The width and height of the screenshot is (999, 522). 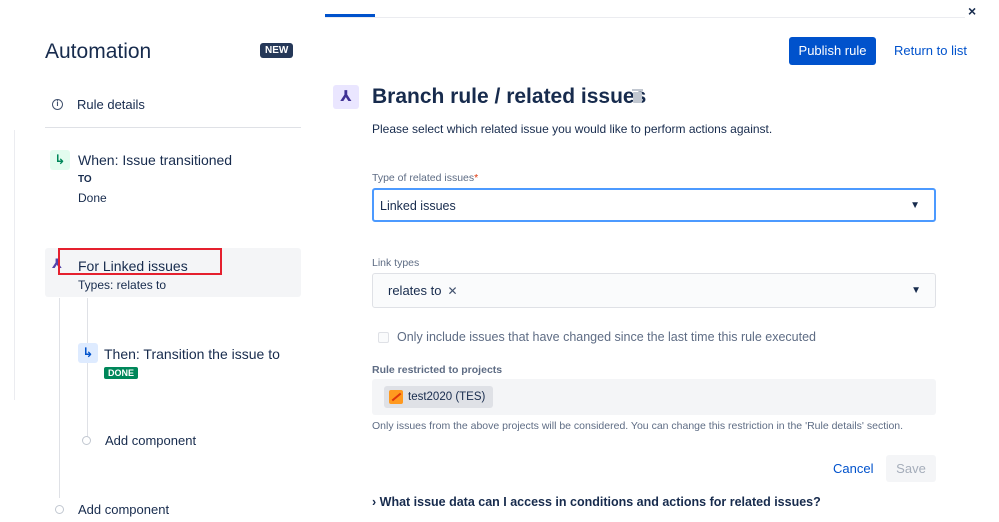 I want to click on branch-connector-line, so click(x=87, y=368).